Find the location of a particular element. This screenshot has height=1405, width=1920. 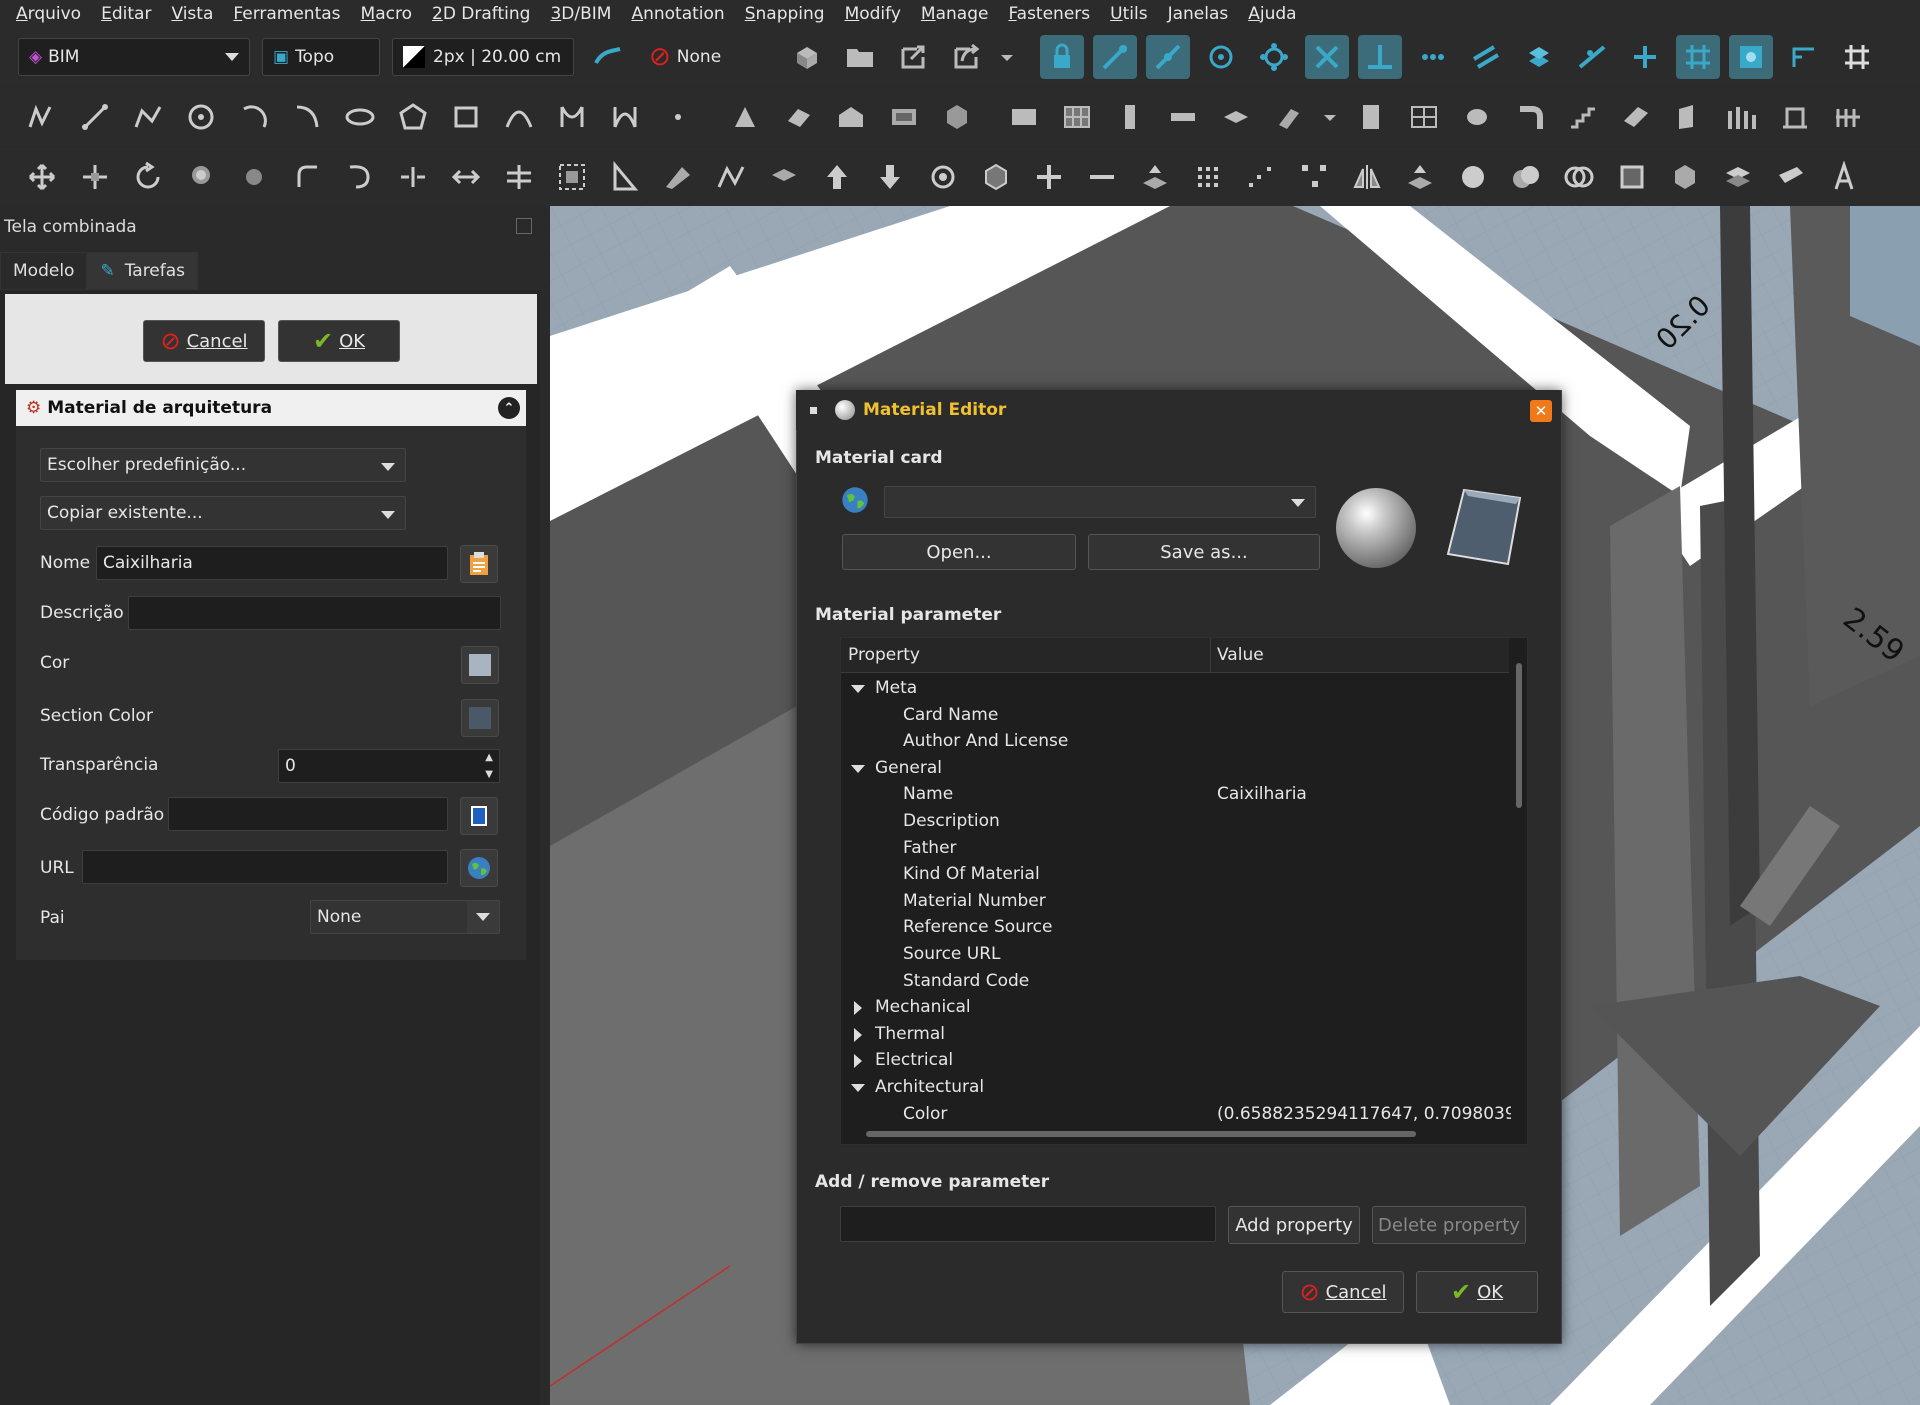

menu-item: Ferramentas is located at coordinates (286, 14).